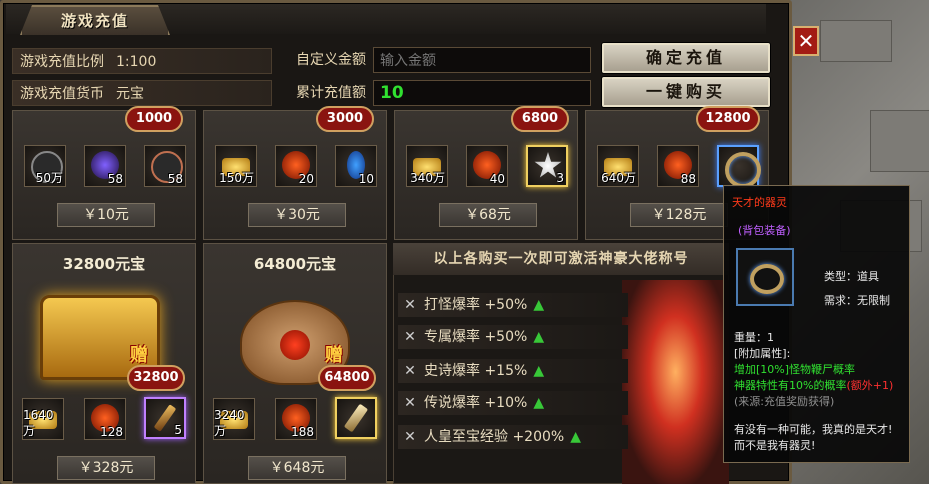 The width and height of the screenshot is (929, 484). I want to click on tooltip-flavor-1: 有没有一种可能，我真的是天才!, so click(813, 429).